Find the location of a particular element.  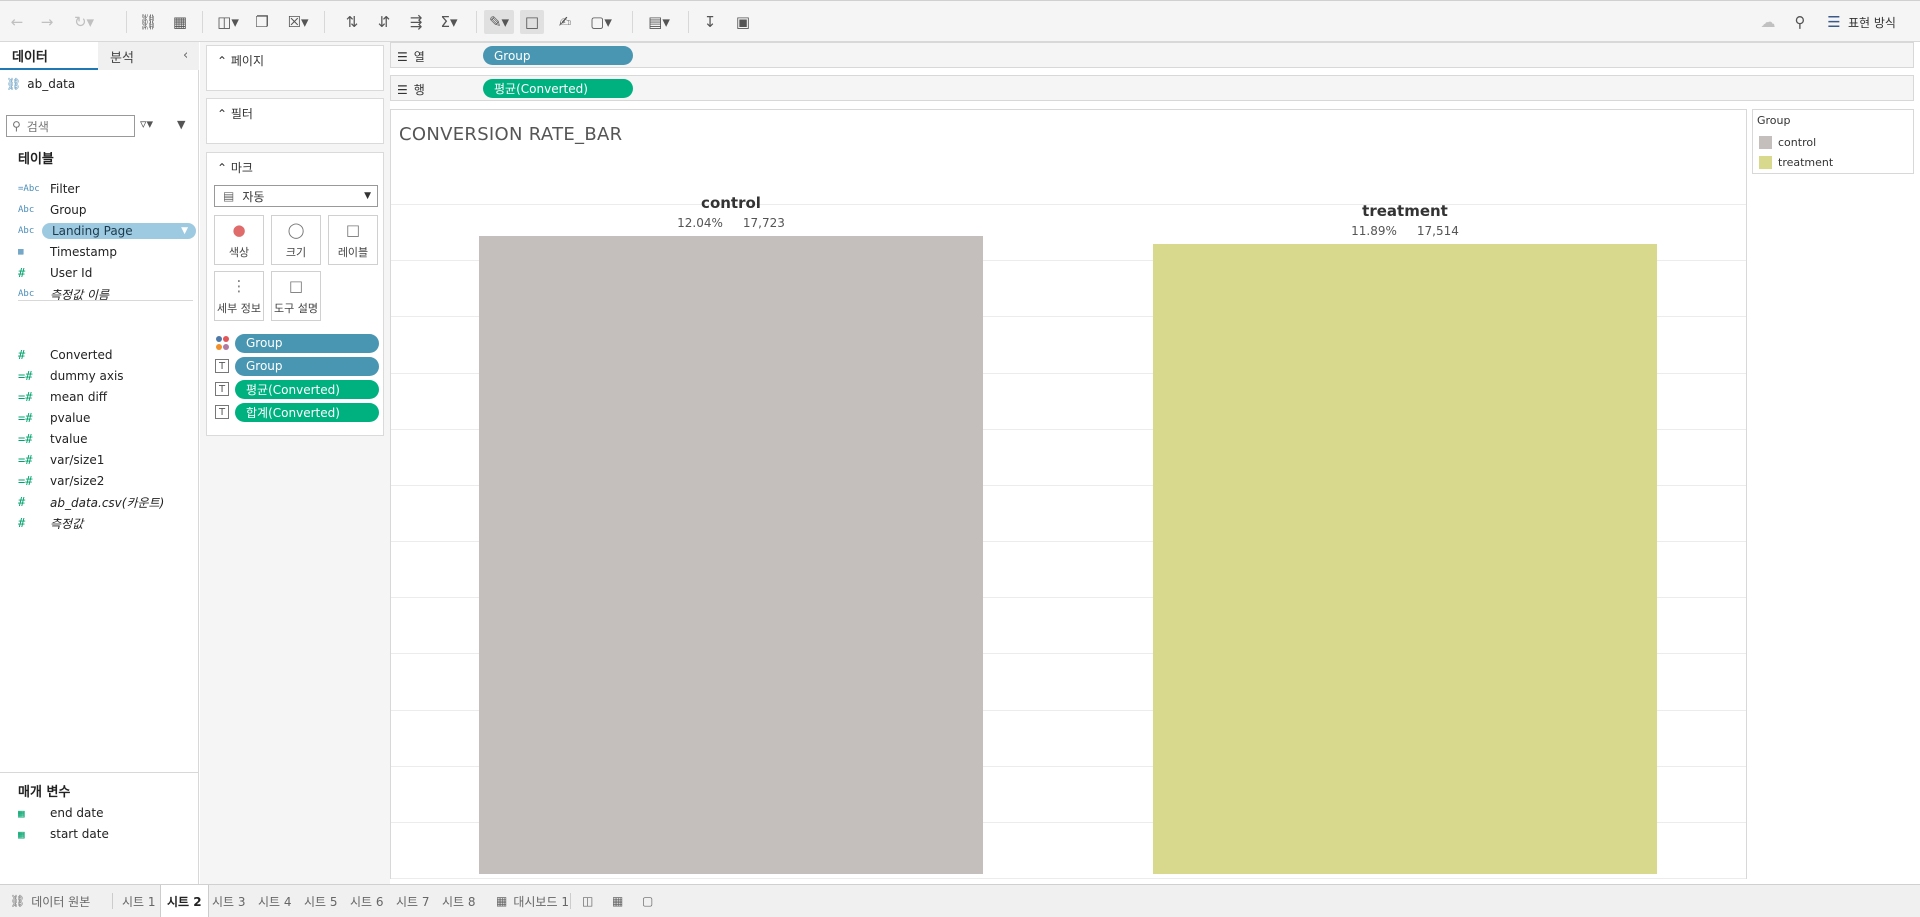

label-pill: Group is located at coordinates (307, 366).